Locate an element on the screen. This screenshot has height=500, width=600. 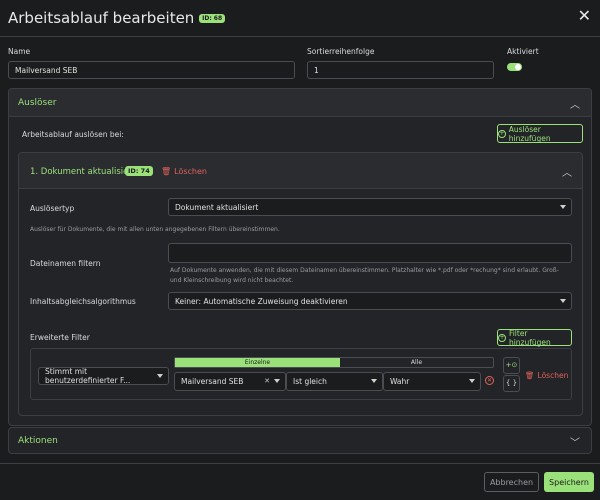
custom-field-select: Mailversand SEB ✕ is located at coordinates (230, 381).